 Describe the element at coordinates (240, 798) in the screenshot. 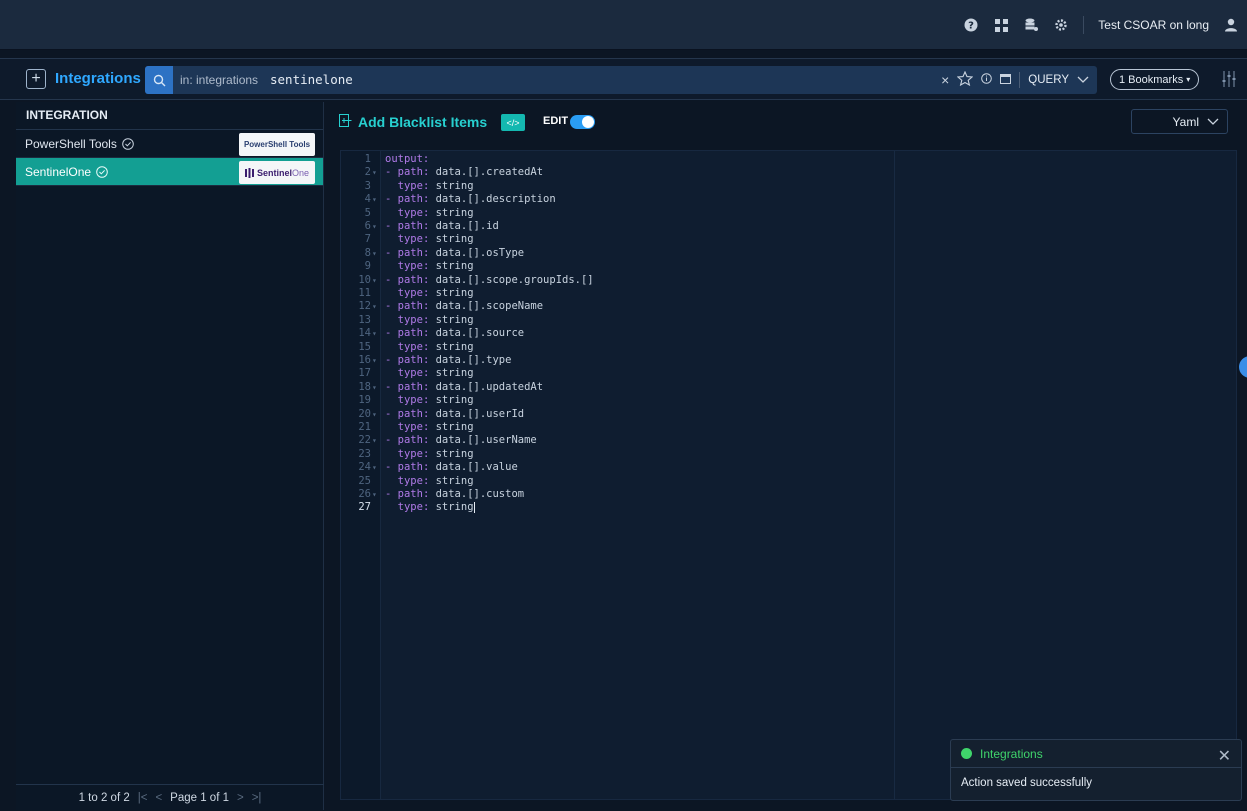

I see `next-page-icon: >` at that location.